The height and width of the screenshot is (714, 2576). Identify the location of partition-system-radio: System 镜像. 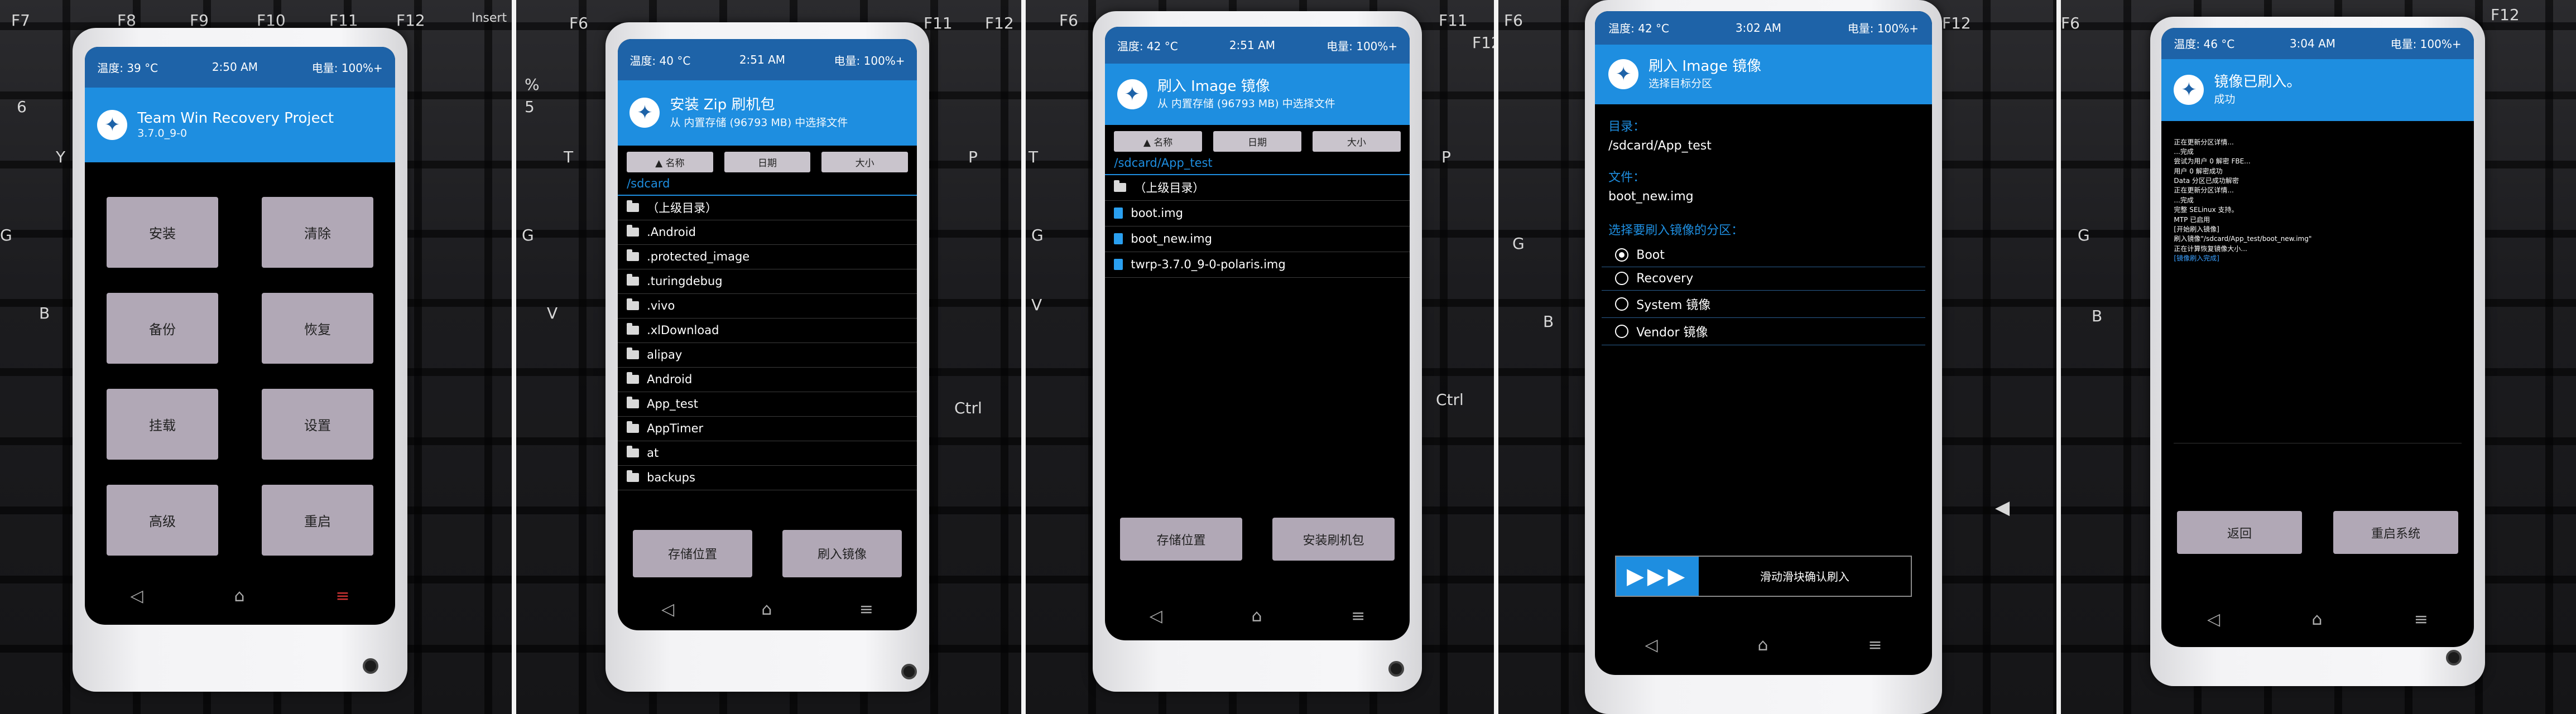
(1763, 304).